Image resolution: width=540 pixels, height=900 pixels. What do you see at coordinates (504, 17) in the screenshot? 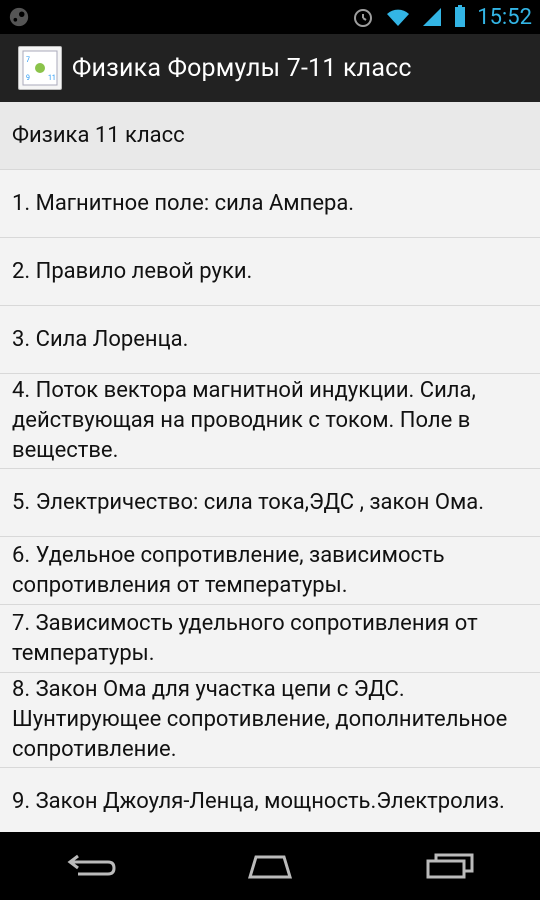
I see `clock: 15:52` at bounding box center [504, 17].